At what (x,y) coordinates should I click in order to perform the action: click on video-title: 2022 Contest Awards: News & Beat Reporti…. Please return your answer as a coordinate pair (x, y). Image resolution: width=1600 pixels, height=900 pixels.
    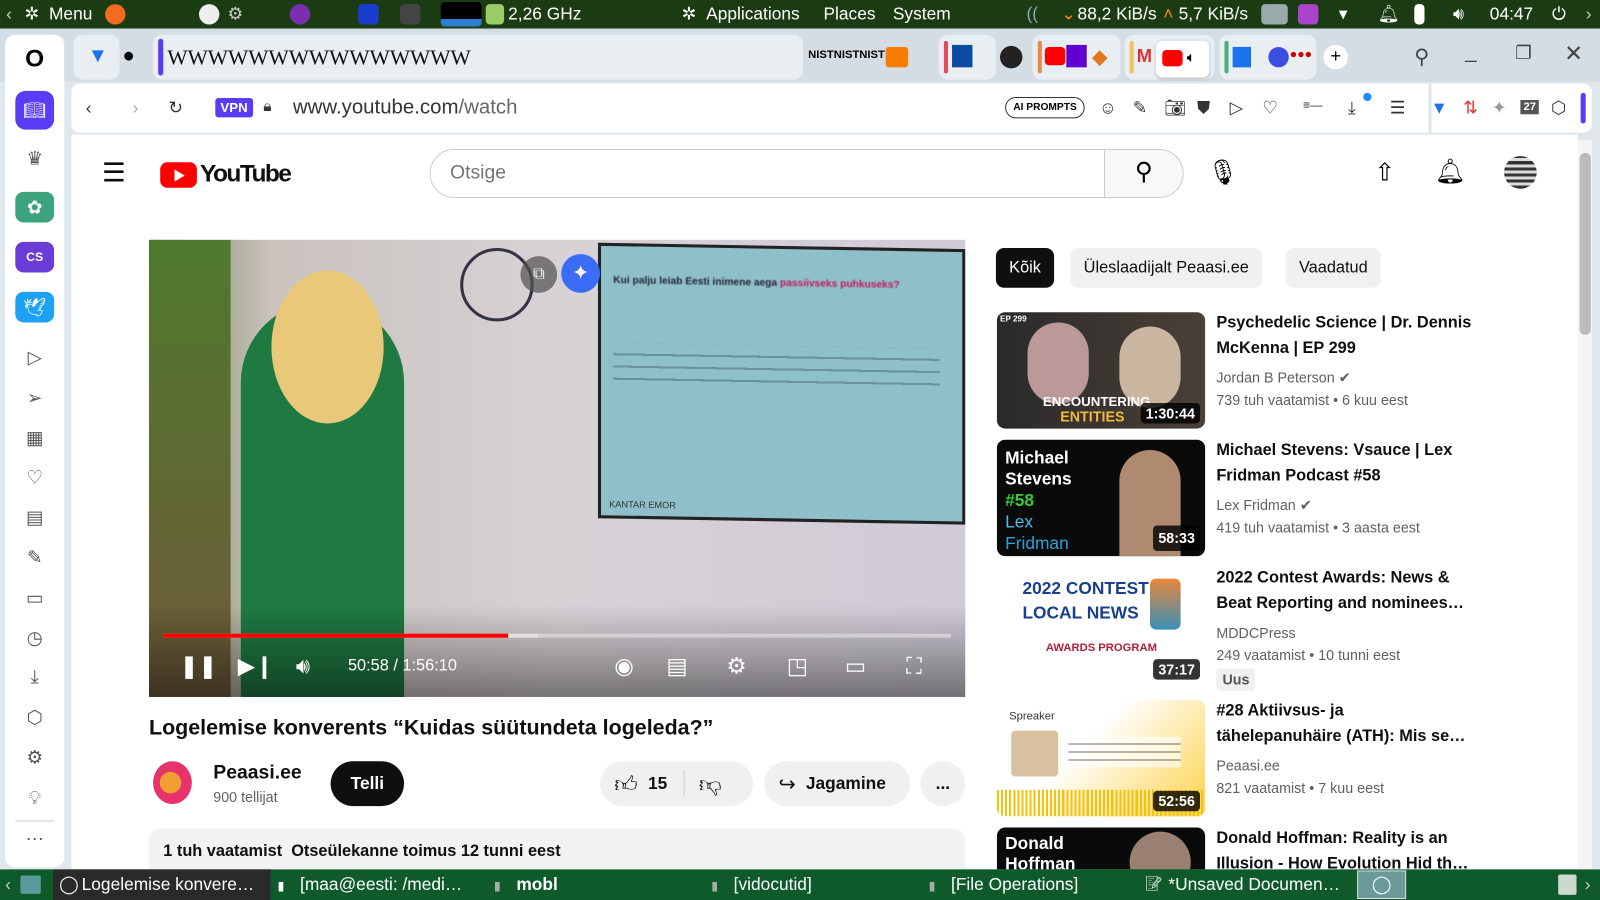
    Looking at the image, I should click on (1343, 590).